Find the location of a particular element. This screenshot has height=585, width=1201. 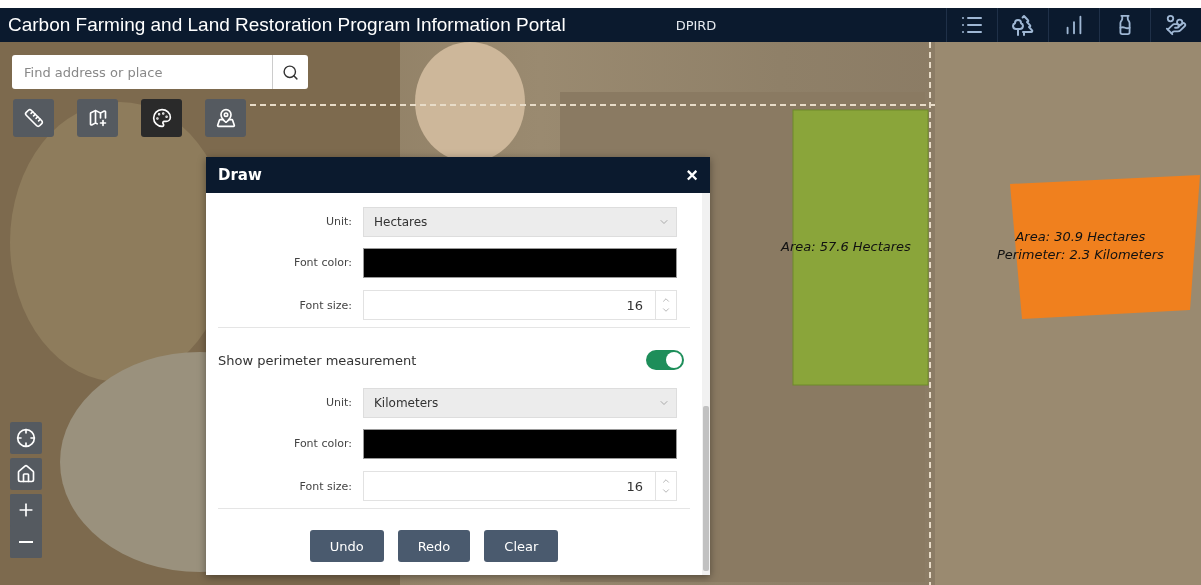

ruler-tool-button is located at coordinates (33, 118).